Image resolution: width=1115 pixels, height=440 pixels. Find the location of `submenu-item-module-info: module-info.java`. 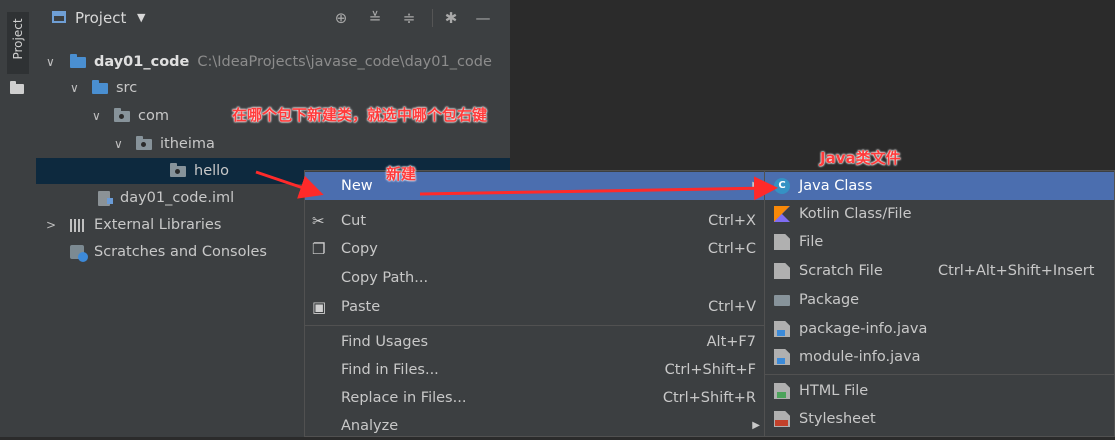

submenu-item-module-info: module-info.java is located at coordinates (939, 357).